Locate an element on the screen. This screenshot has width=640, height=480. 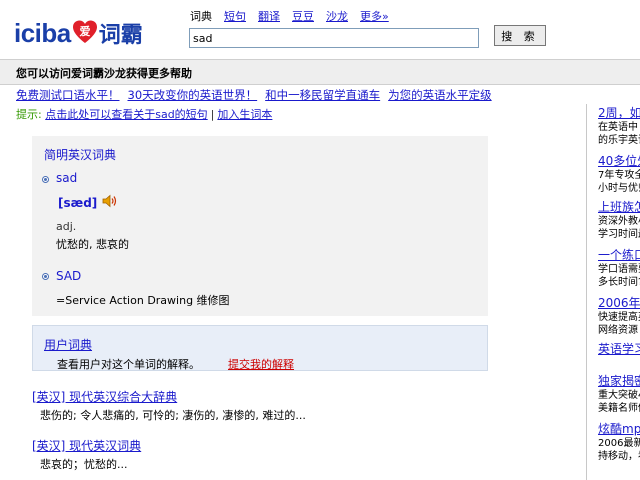
sidebar-ad-text: 持移动，看 is located at coordinates (619, 456).